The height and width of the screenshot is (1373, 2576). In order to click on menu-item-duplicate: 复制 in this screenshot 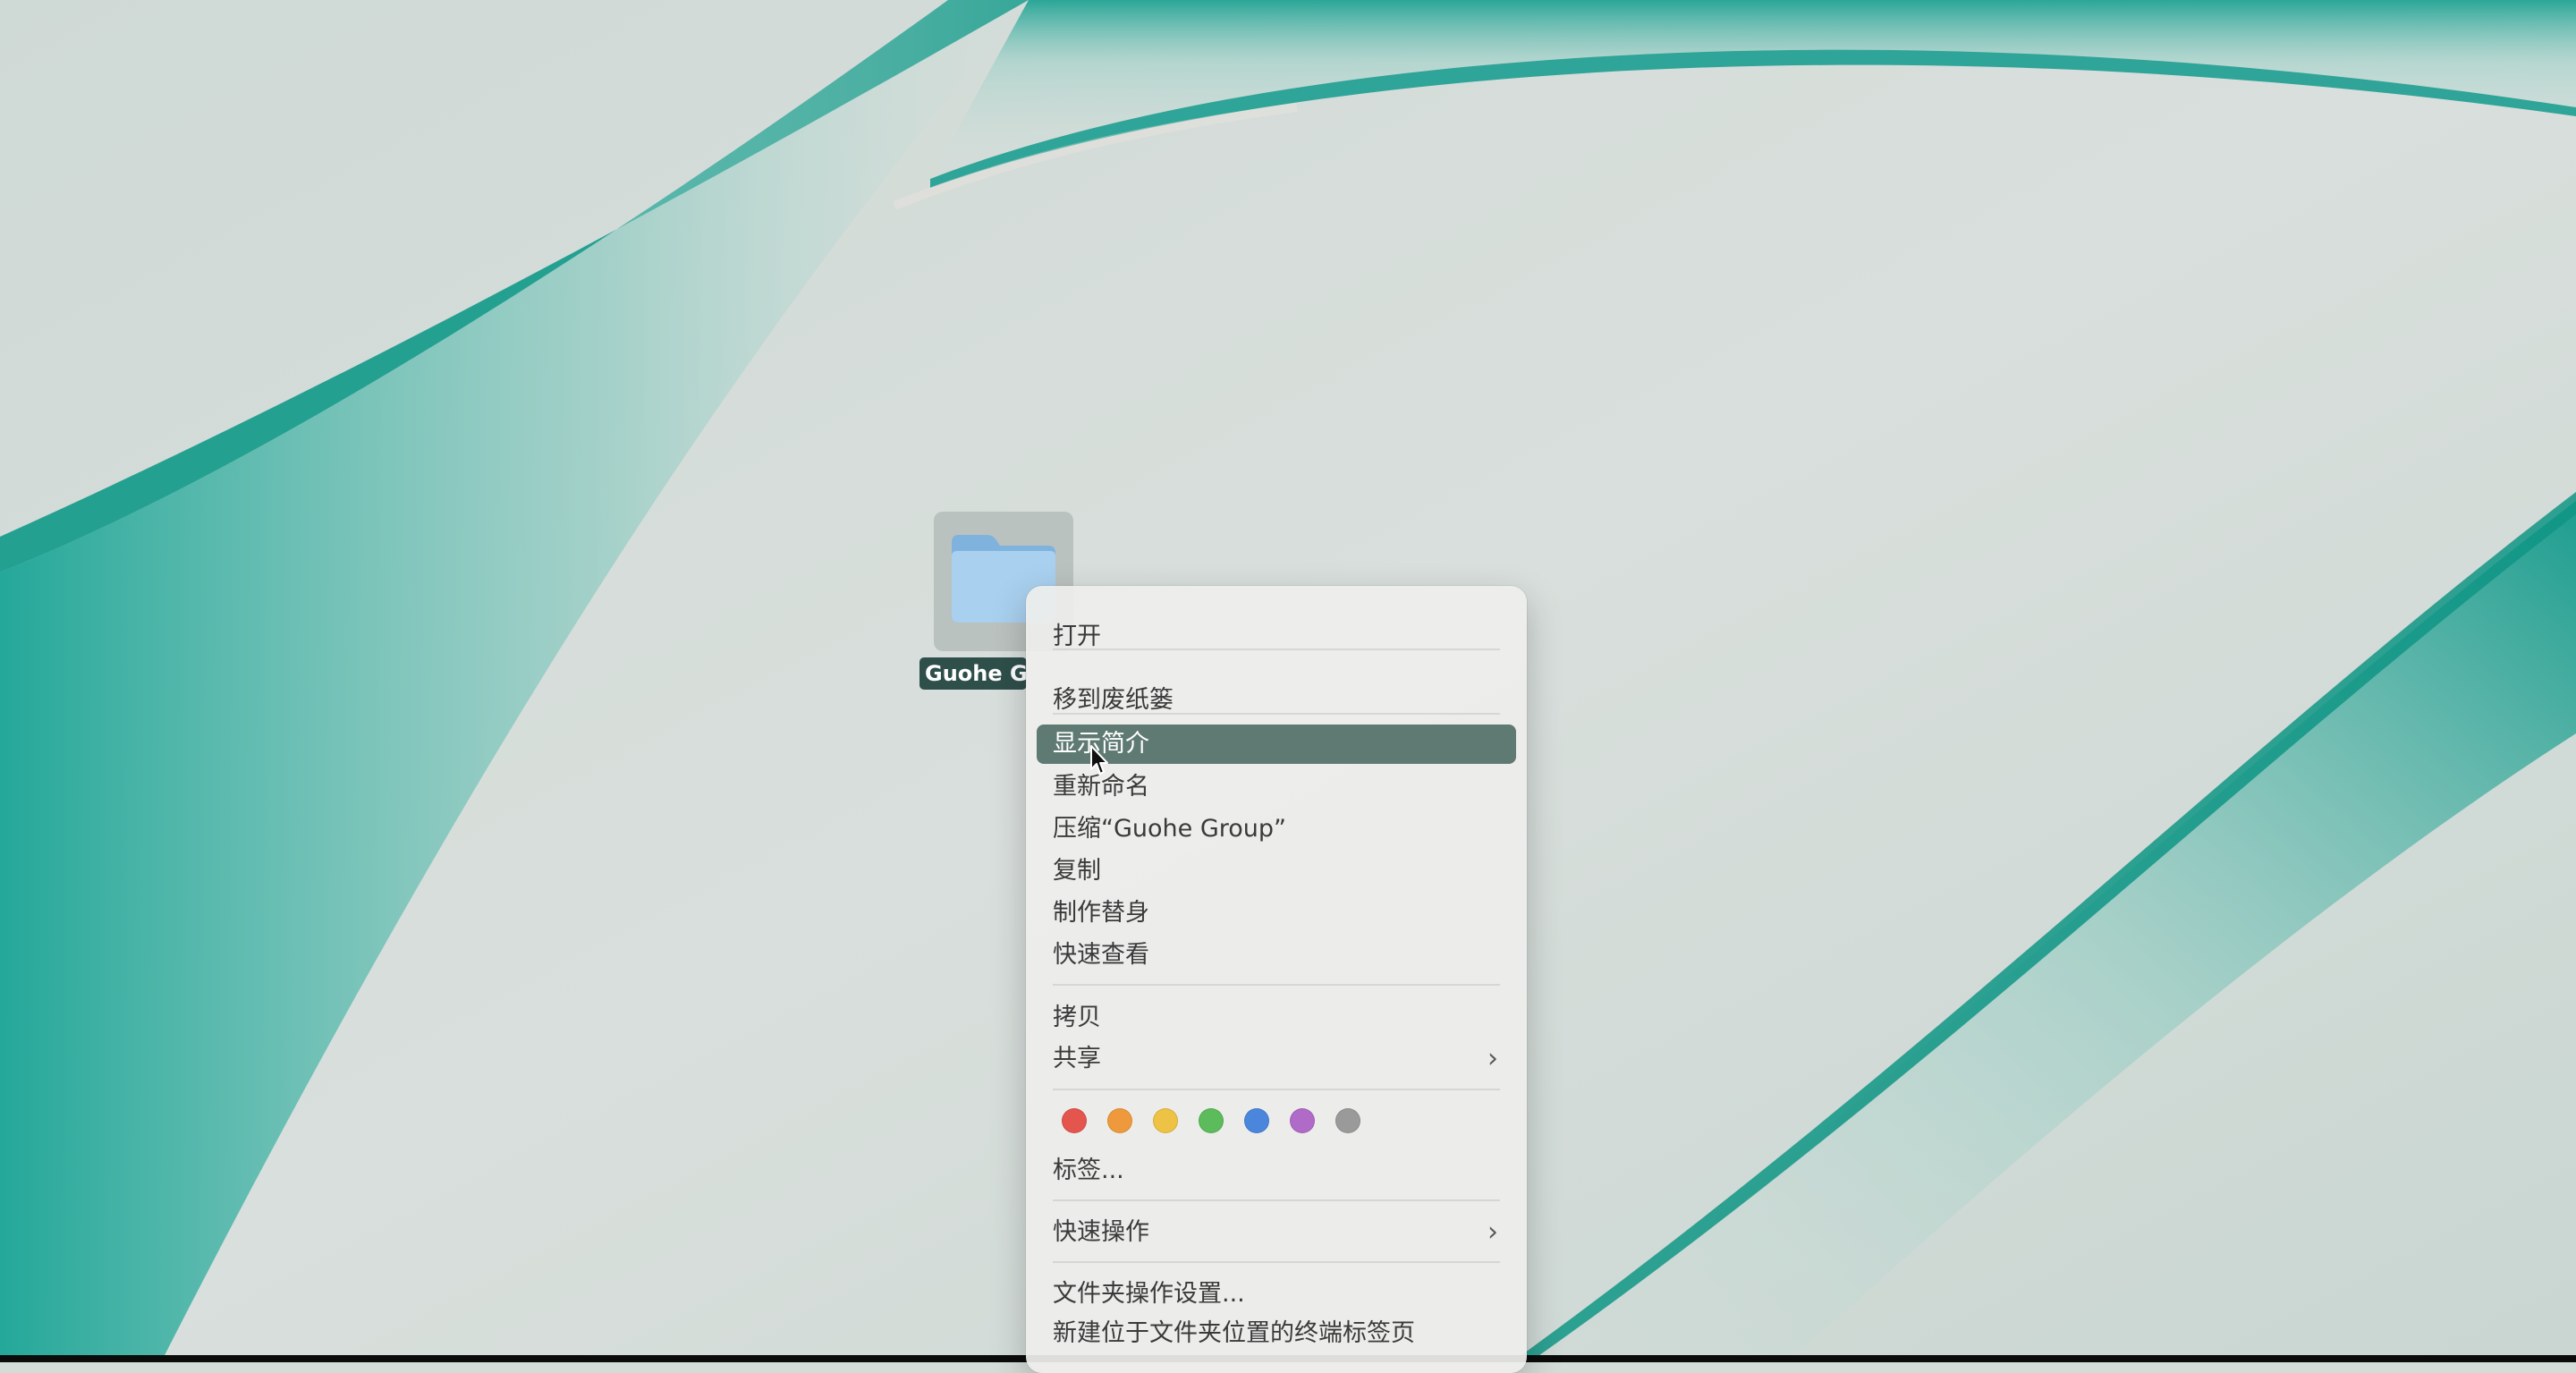, I will do `click(1276, 871)`.